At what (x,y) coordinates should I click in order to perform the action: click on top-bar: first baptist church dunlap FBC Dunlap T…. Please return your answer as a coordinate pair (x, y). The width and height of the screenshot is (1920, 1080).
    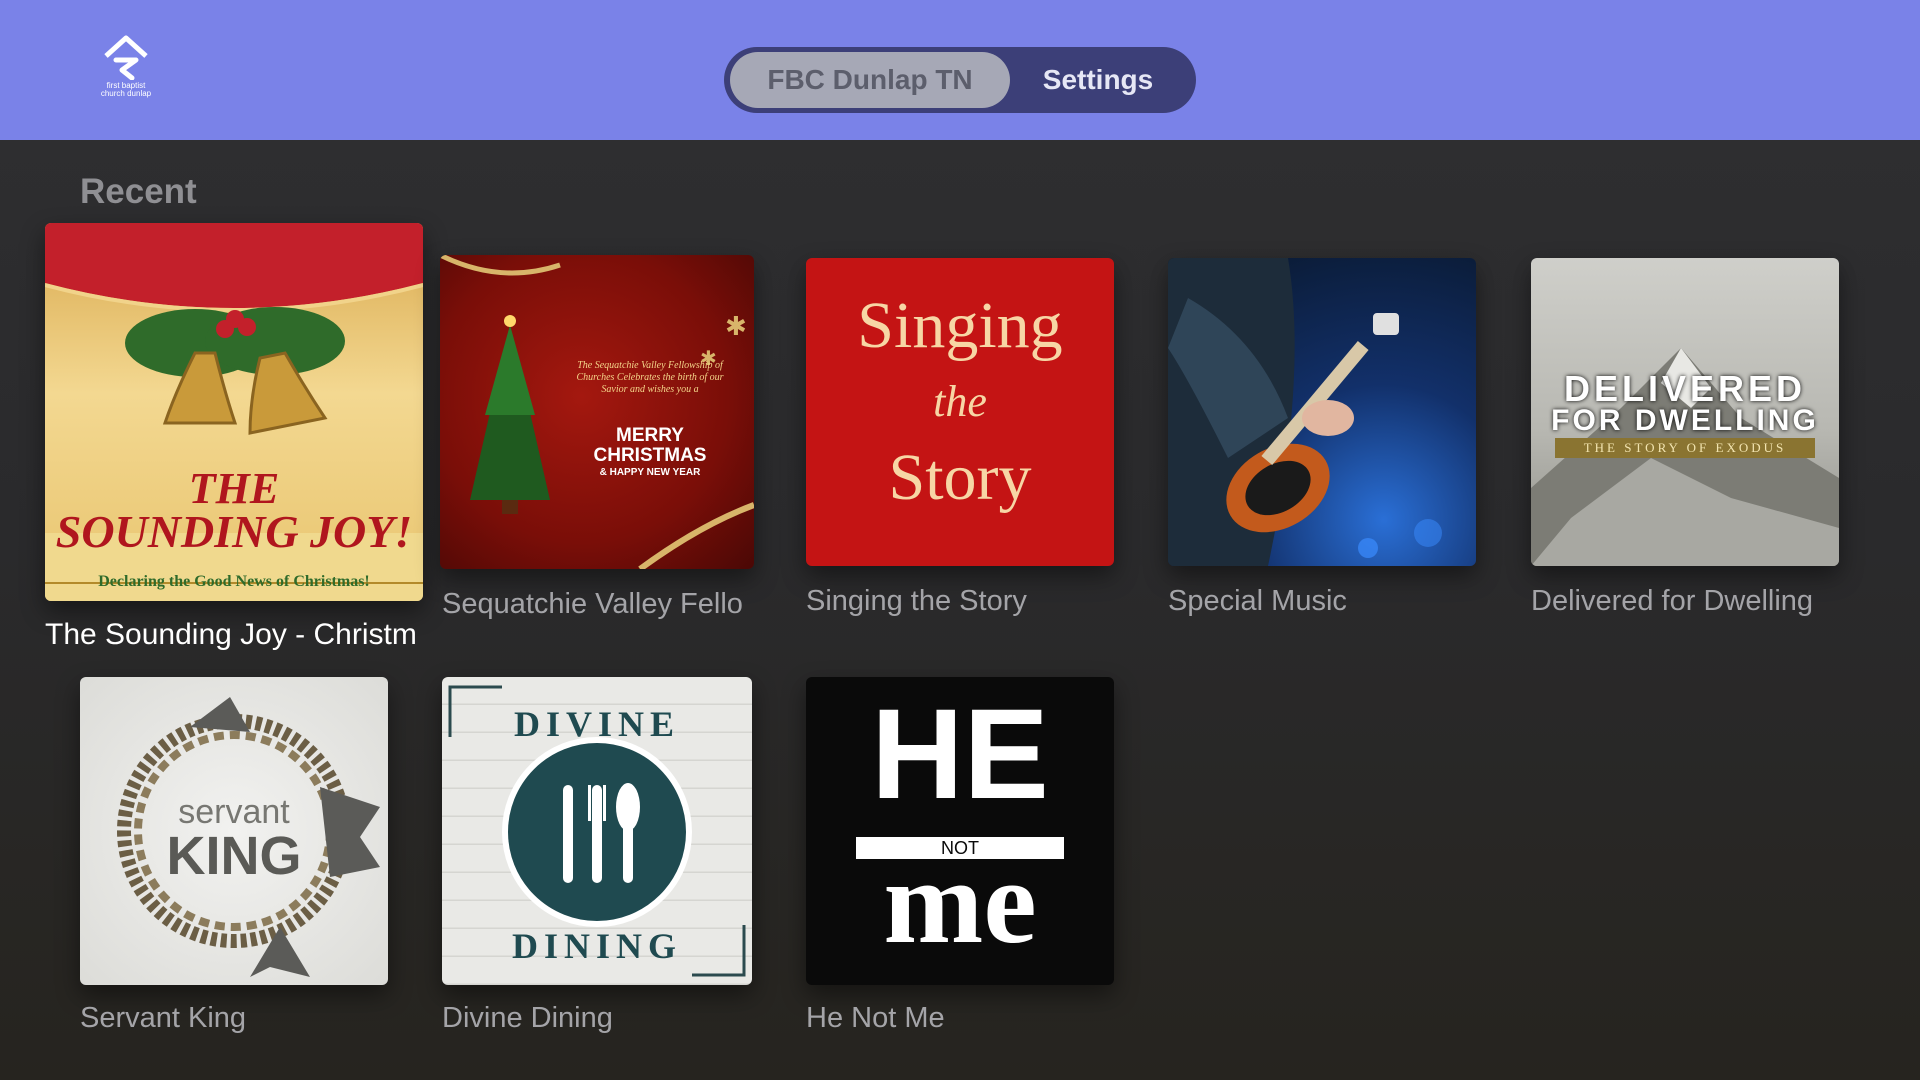
    Looking at the image, I should click on (960, 70).